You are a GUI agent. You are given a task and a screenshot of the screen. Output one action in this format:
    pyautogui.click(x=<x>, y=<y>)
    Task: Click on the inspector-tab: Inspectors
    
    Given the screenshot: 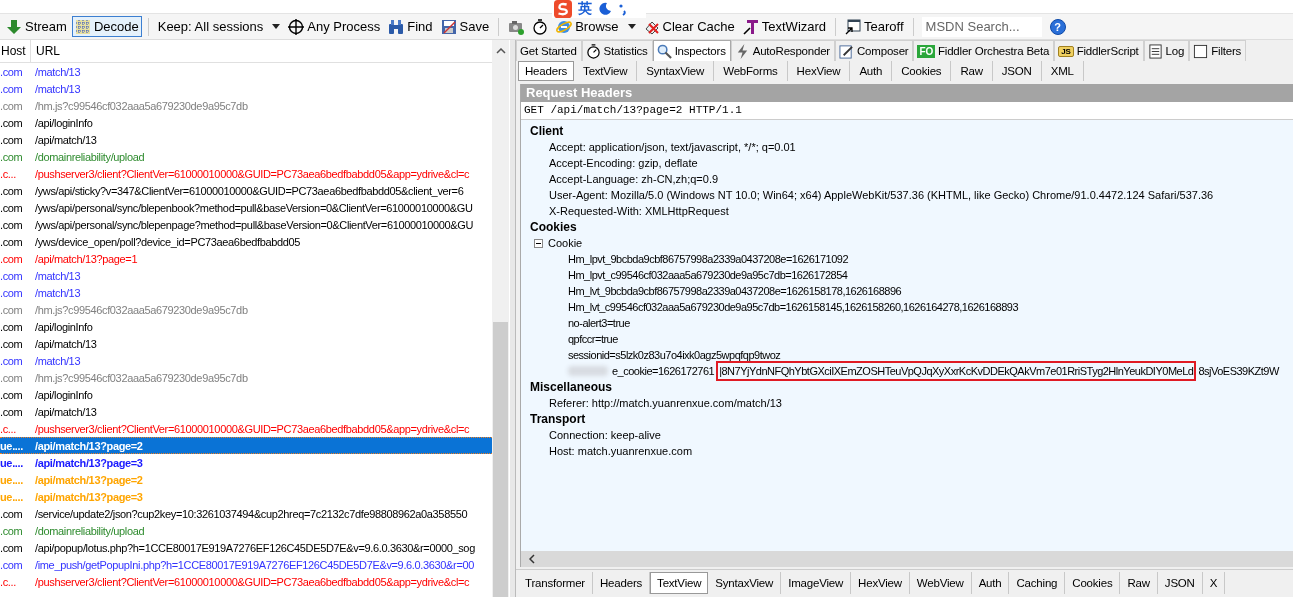 What is the action you would take?
    pyautogui.click(x=691, y=50)
    